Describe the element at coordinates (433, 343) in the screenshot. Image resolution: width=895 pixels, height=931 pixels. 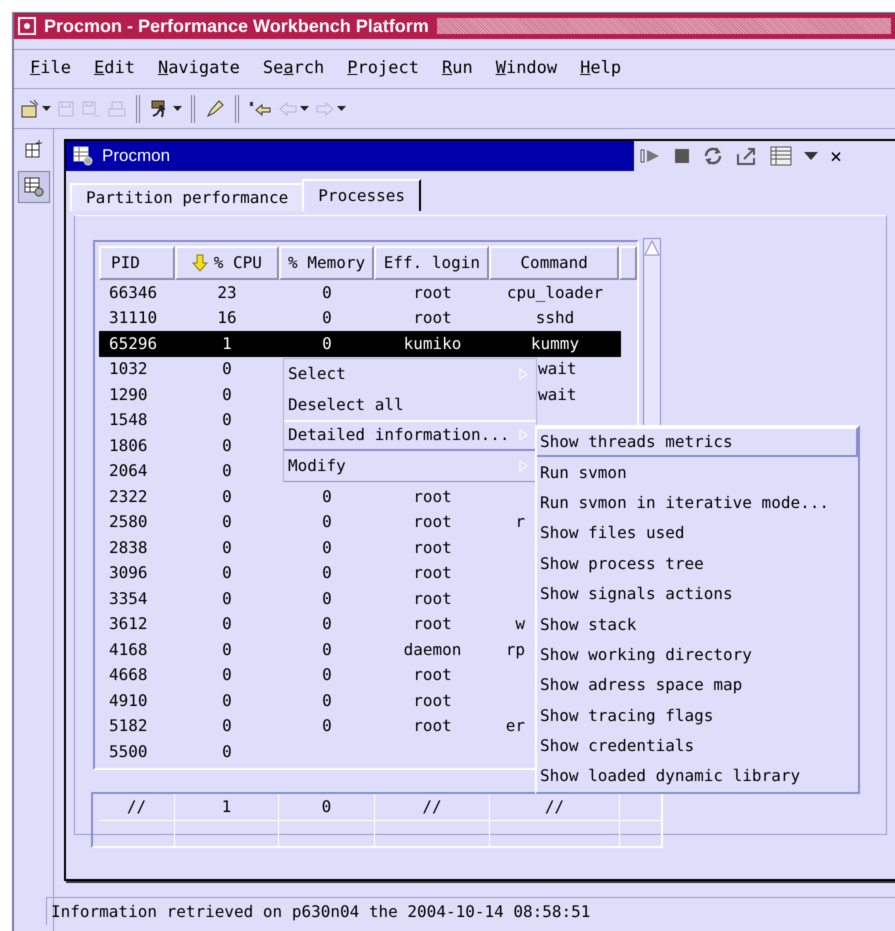
I see `table-cell-text: kumiko` at that location.